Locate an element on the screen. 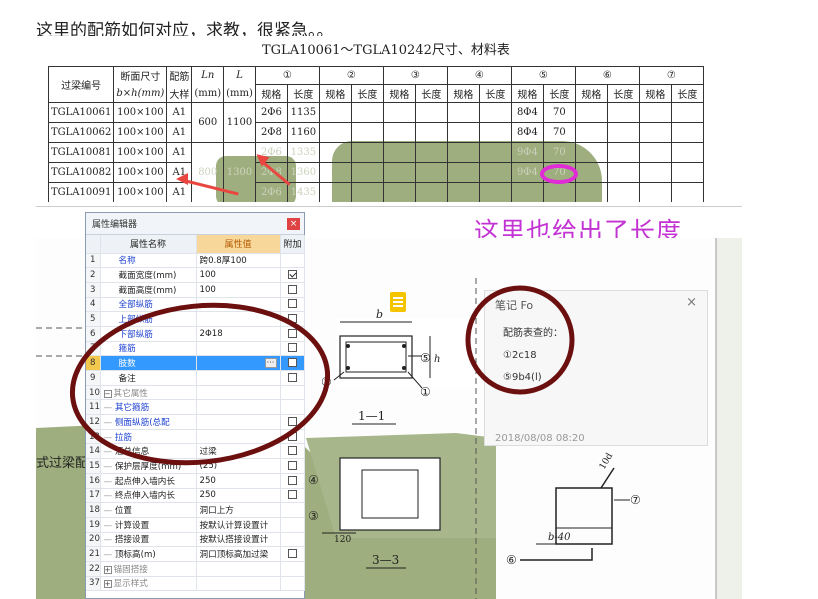  property-row: 16— 起点伸入墙内长 250 is located at coordinates (195, 481).